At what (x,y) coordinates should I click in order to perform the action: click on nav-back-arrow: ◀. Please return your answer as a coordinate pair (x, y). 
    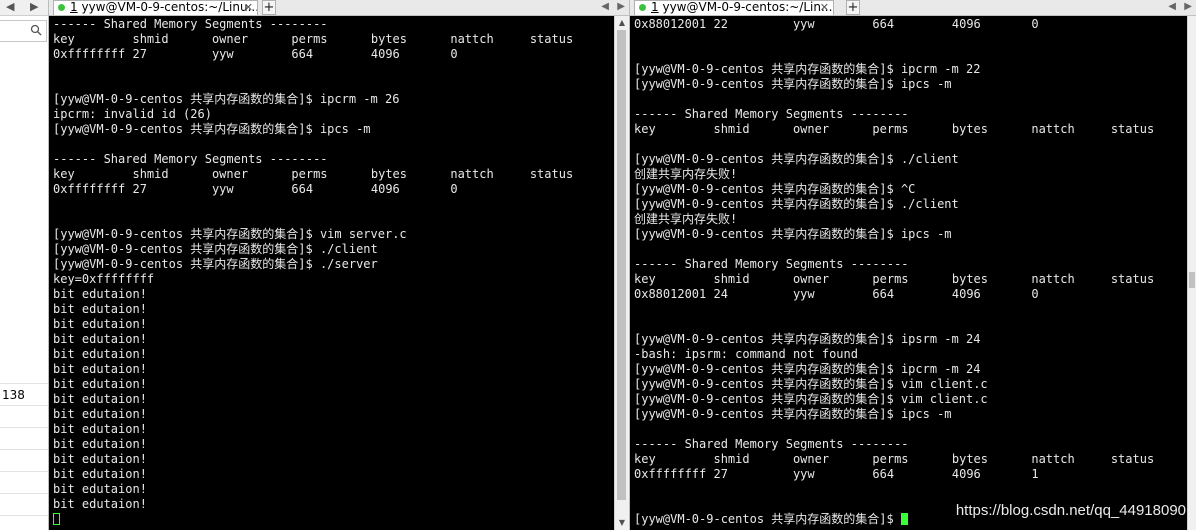
    Looking at the image, I should click on (10, 6).